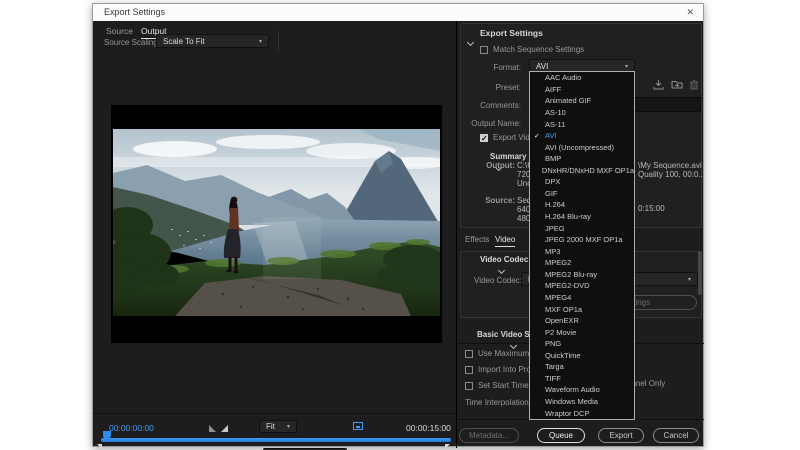 The width and height of the screenshot is (800, 450). What do you see at coordinates (99, 446) in the screenshot?
I see `range-handle-left` at bounding box center [99, 446].